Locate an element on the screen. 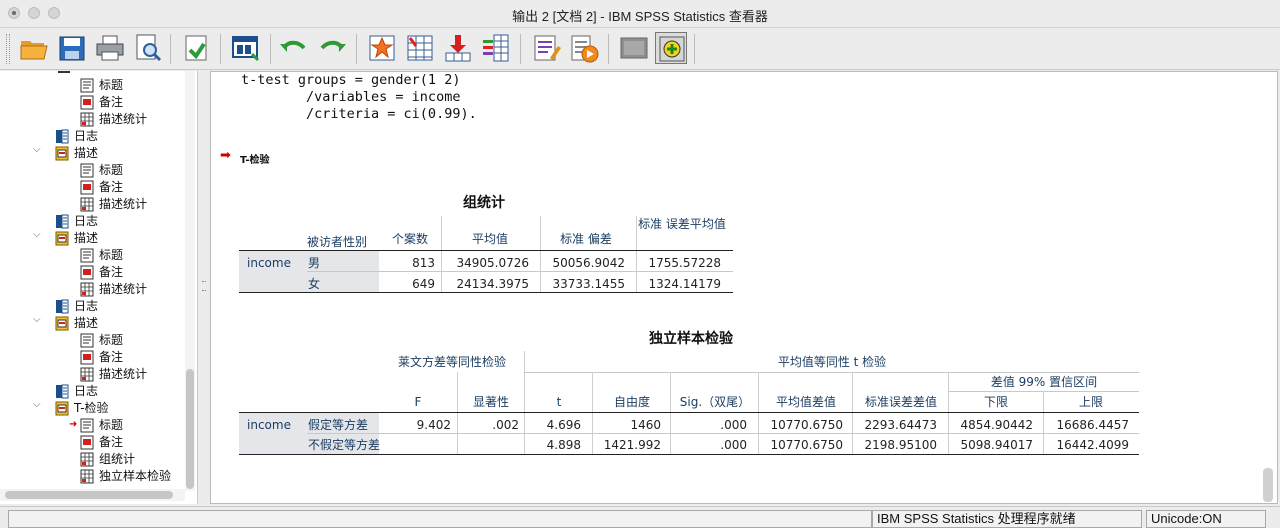 The image size is (1280, 528). splitter-grip is located at coordinates (204, 286).